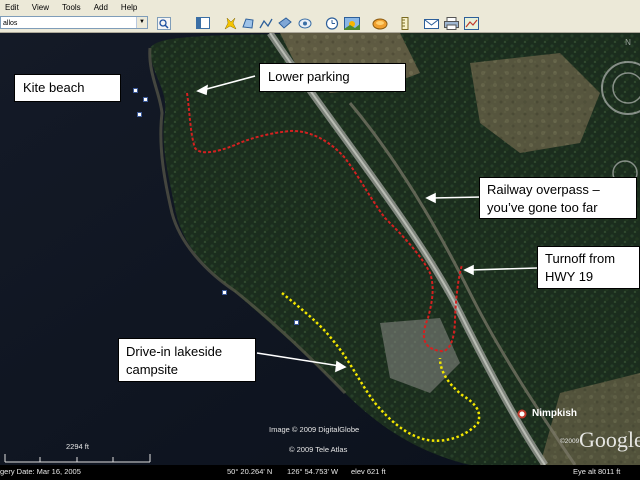 The width and height of the screenshot is (640, 480). I want to click on sunlight-icon, so click(352, 23).